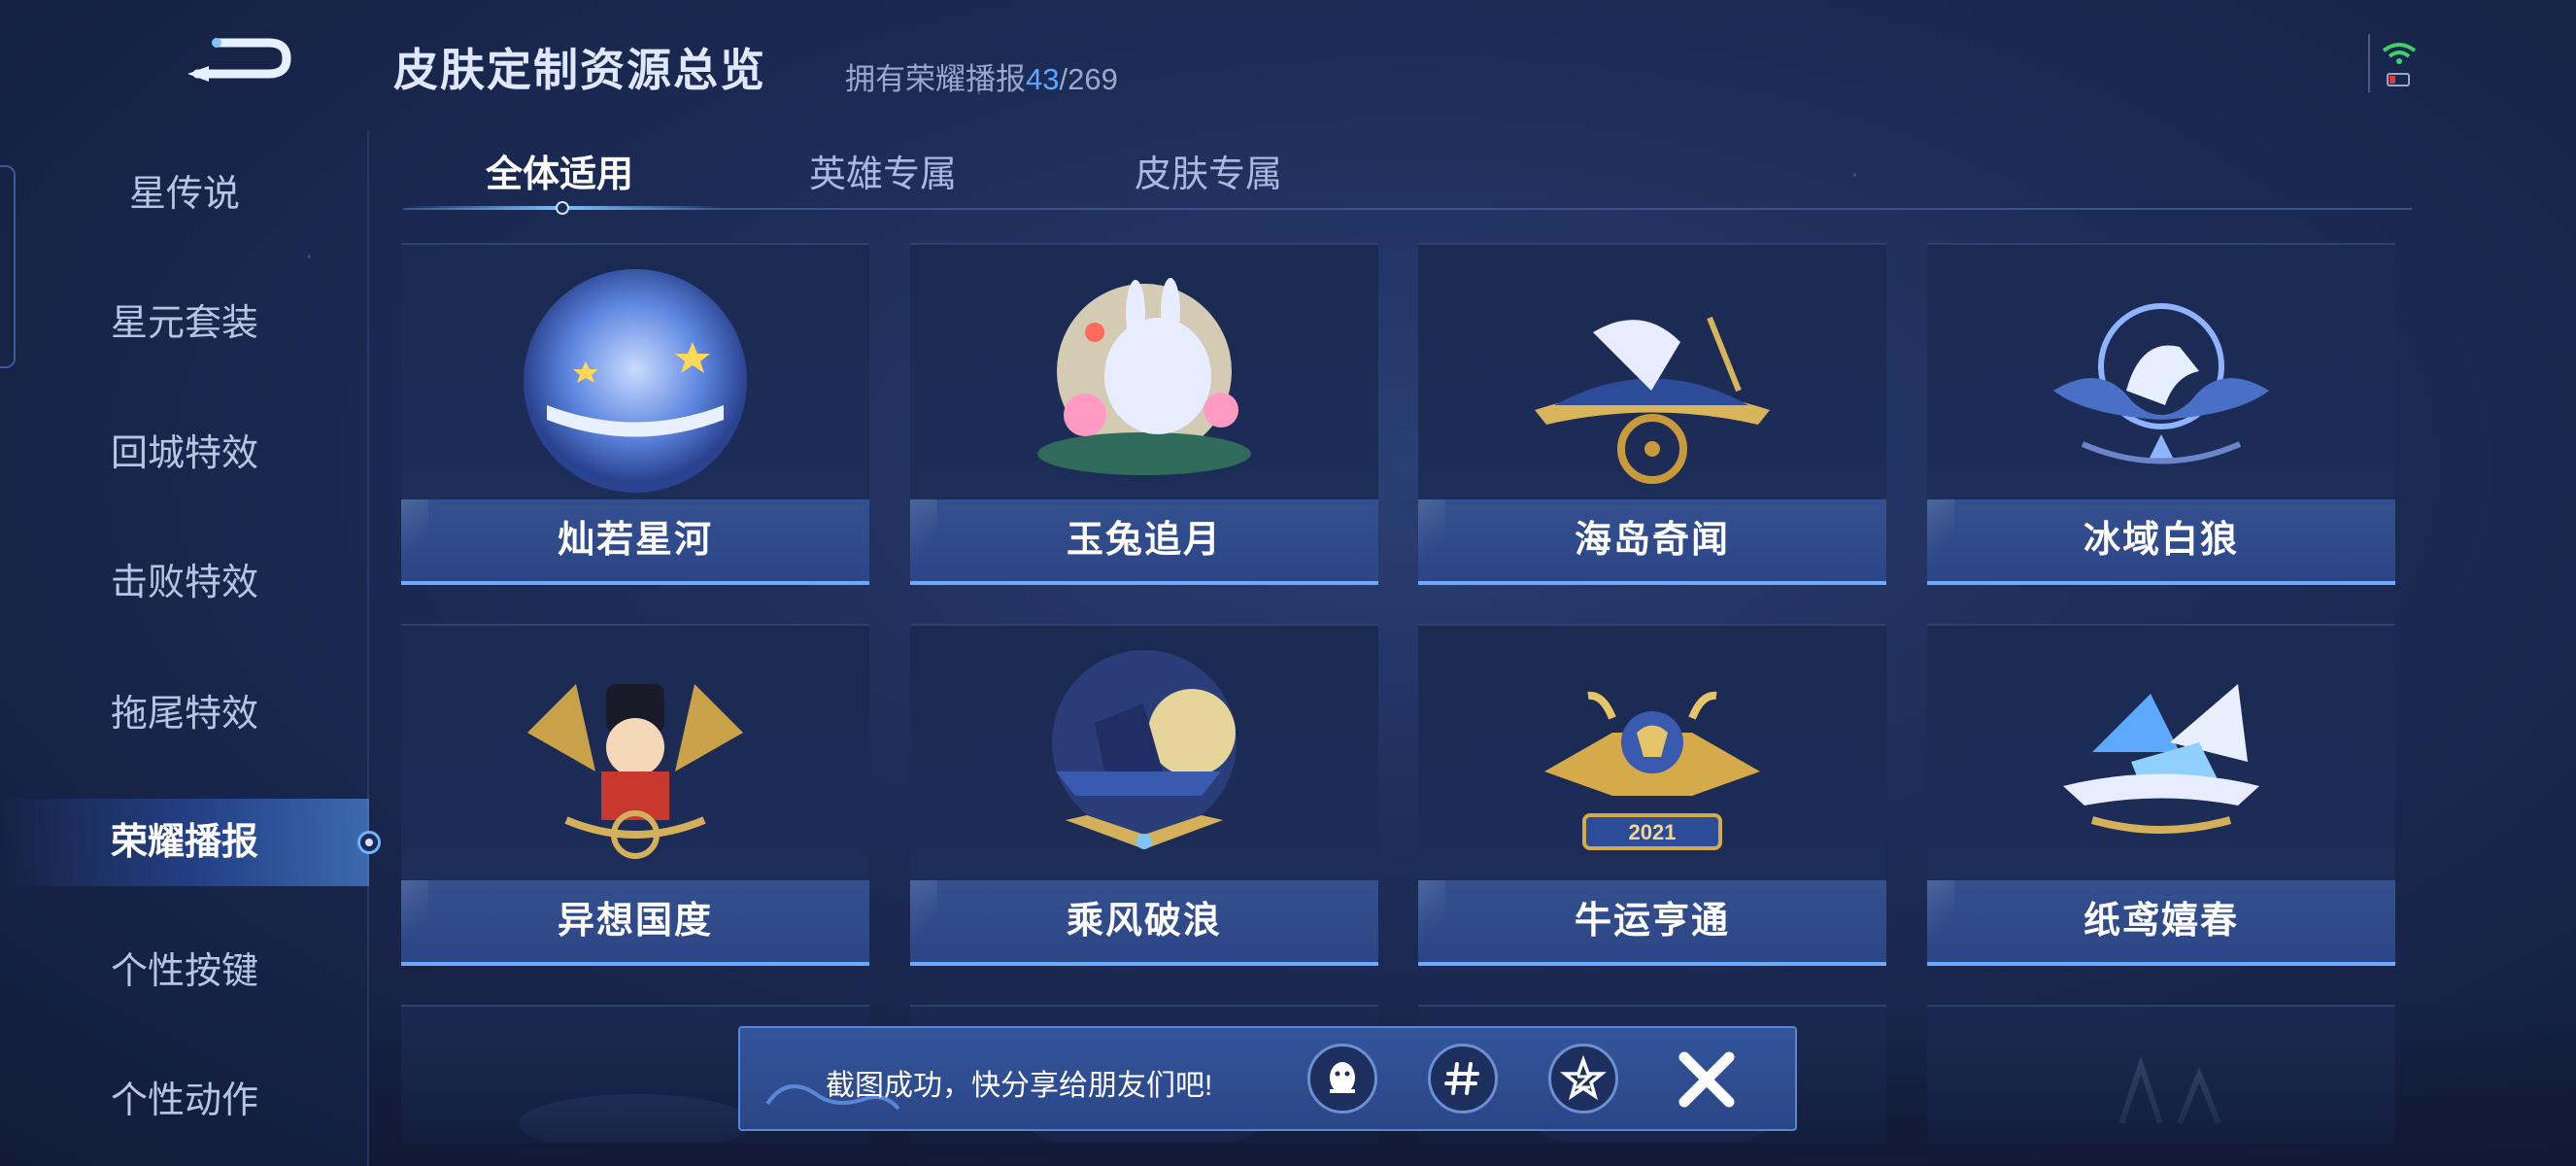 Image resolution: width=2576 pixels, height=1166 pixels. I want to click on tab-active-dot, so click(562, 208).